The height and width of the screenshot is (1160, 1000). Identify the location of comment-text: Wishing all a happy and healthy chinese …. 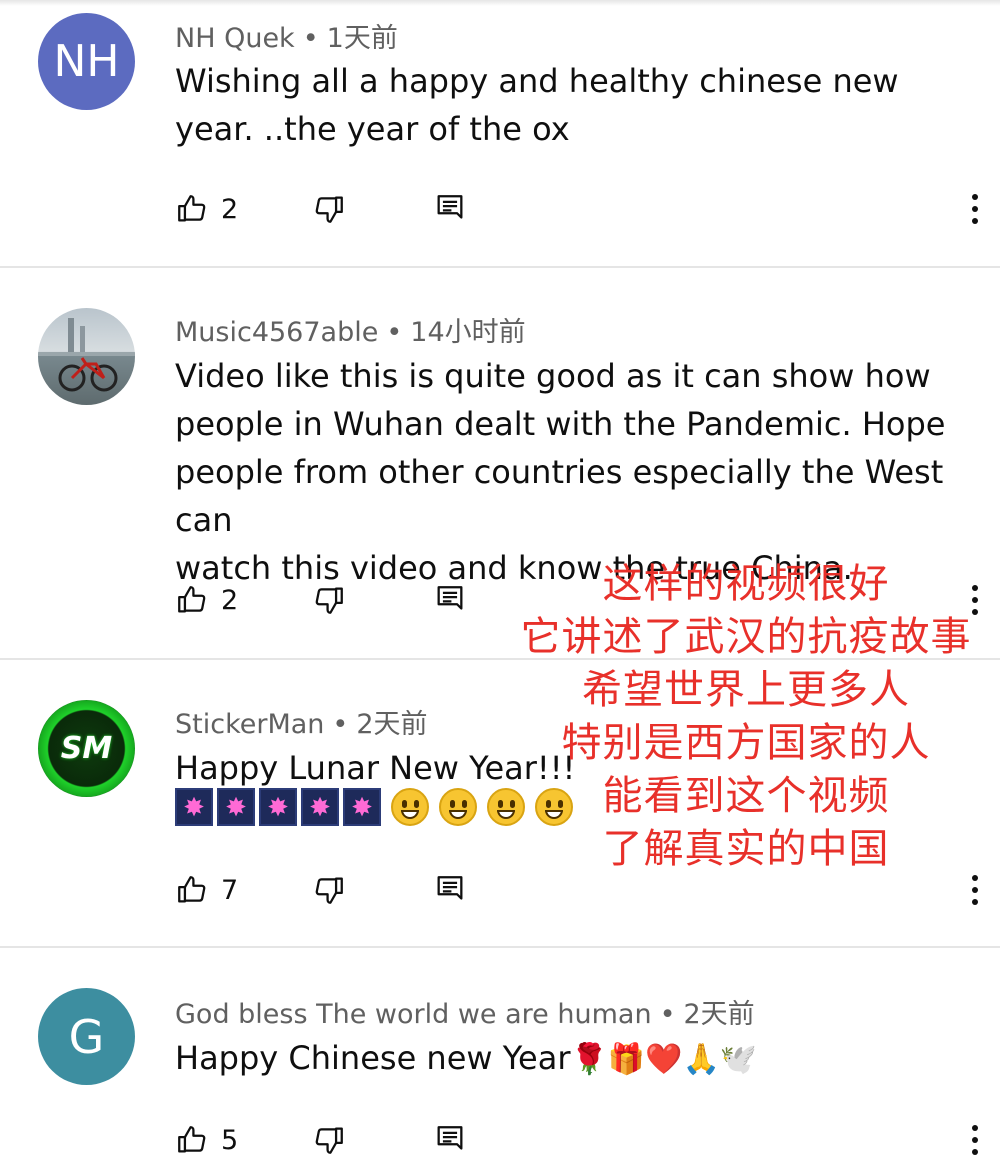
(575, 105).